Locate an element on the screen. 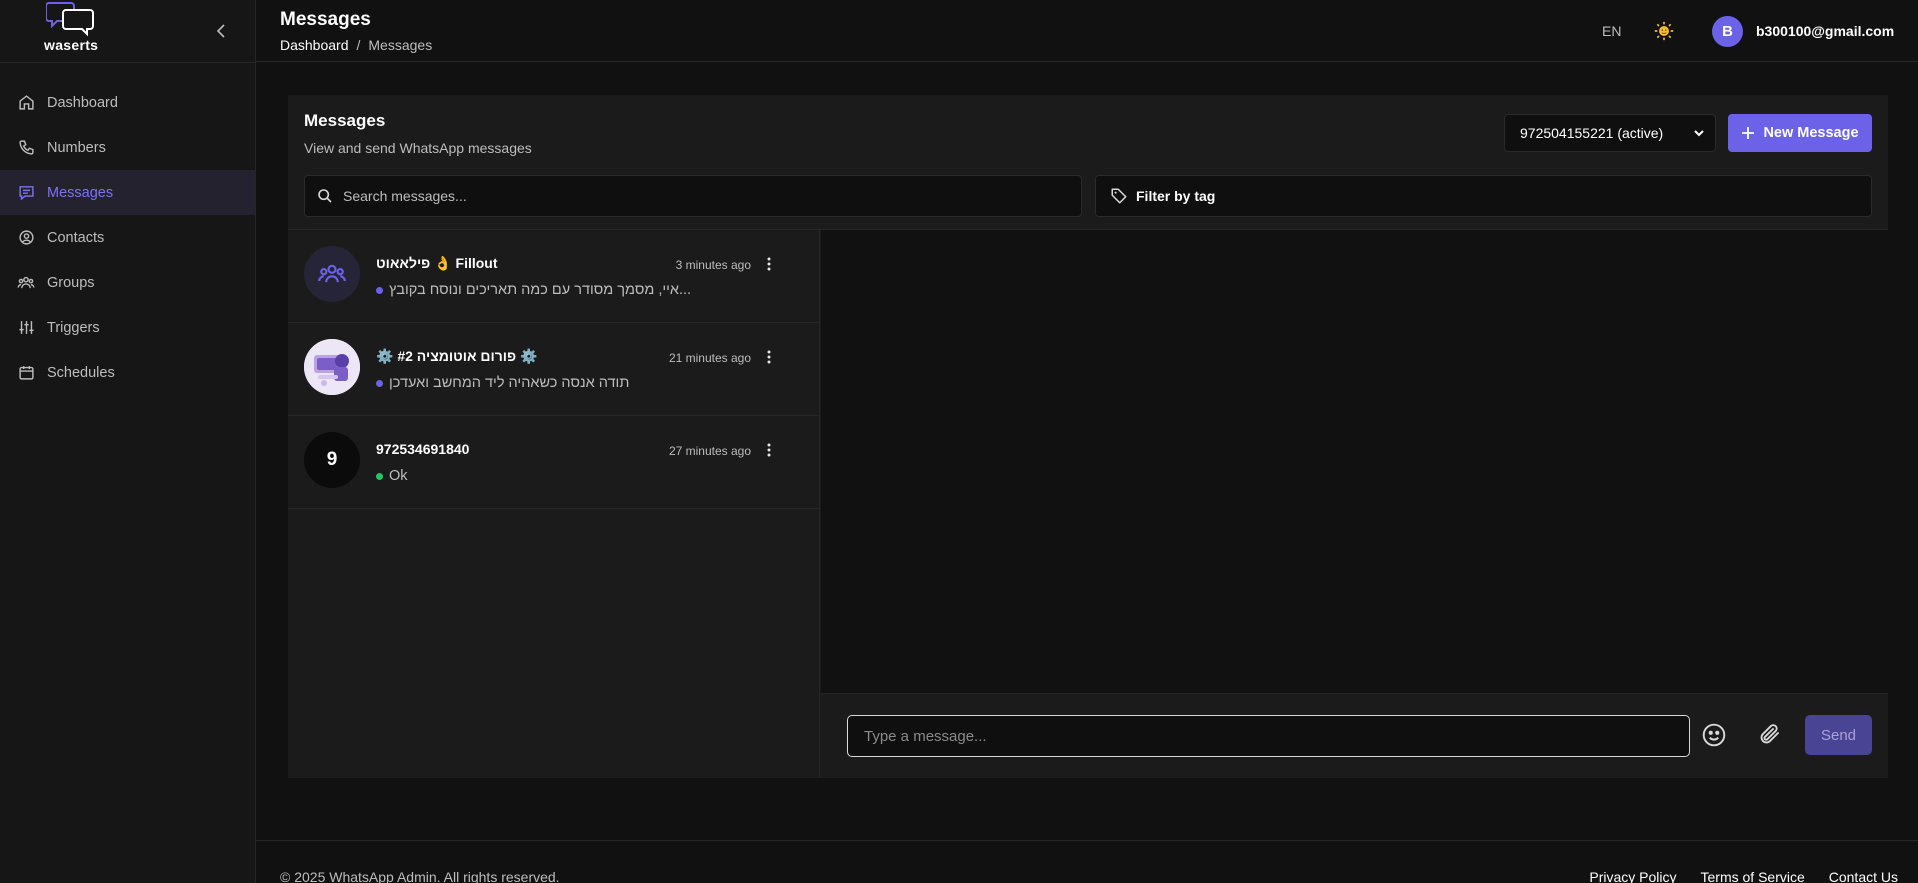  chevron-left-icon is located at coordinates (220, 31).